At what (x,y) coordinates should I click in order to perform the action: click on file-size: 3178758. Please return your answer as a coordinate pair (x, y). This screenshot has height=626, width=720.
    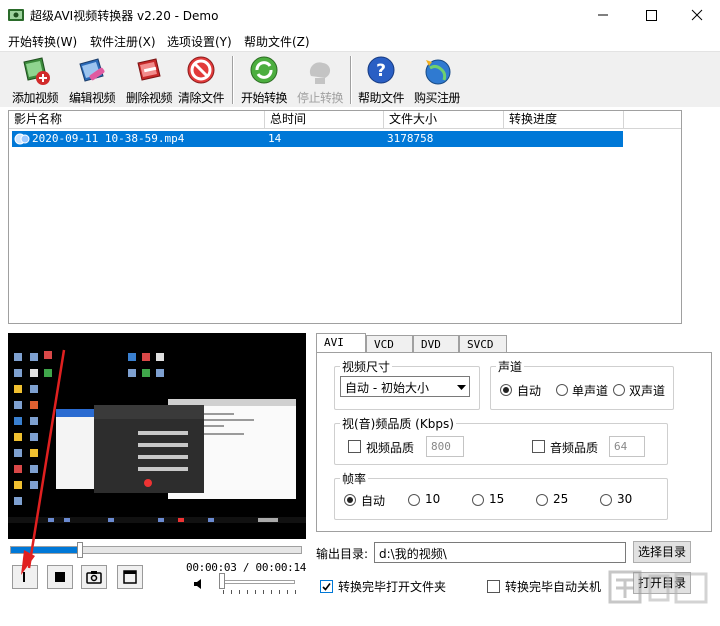
    Looking at the image, I should click on (410, 138).